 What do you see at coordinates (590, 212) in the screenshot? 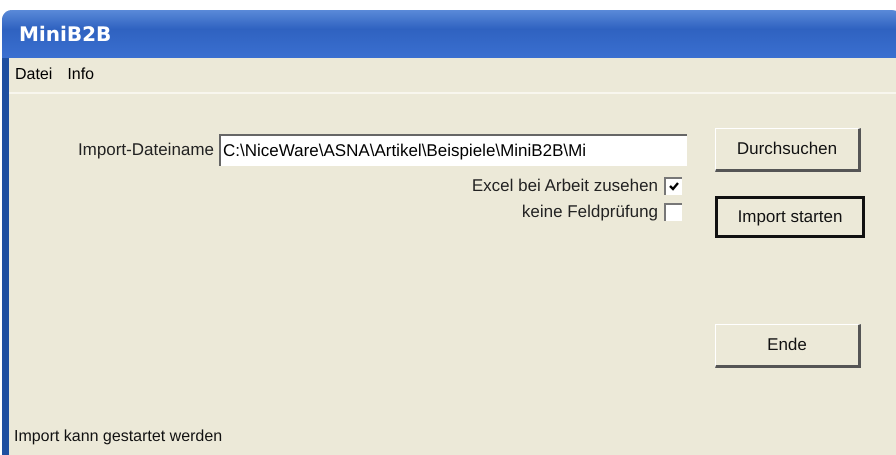
I see `checkbox-label: keine Feldprüfung` at bounding box center [590, 212].